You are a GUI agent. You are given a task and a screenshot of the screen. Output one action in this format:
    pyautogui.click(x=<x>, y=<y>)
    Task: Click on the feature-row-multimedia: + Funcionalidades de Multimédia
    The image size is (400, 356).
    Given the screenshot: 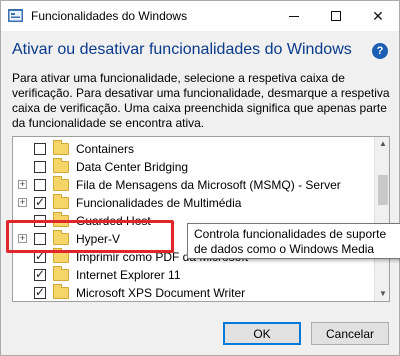 What is the action you would take?
    pyautogui.click(x=193, y=203)
    